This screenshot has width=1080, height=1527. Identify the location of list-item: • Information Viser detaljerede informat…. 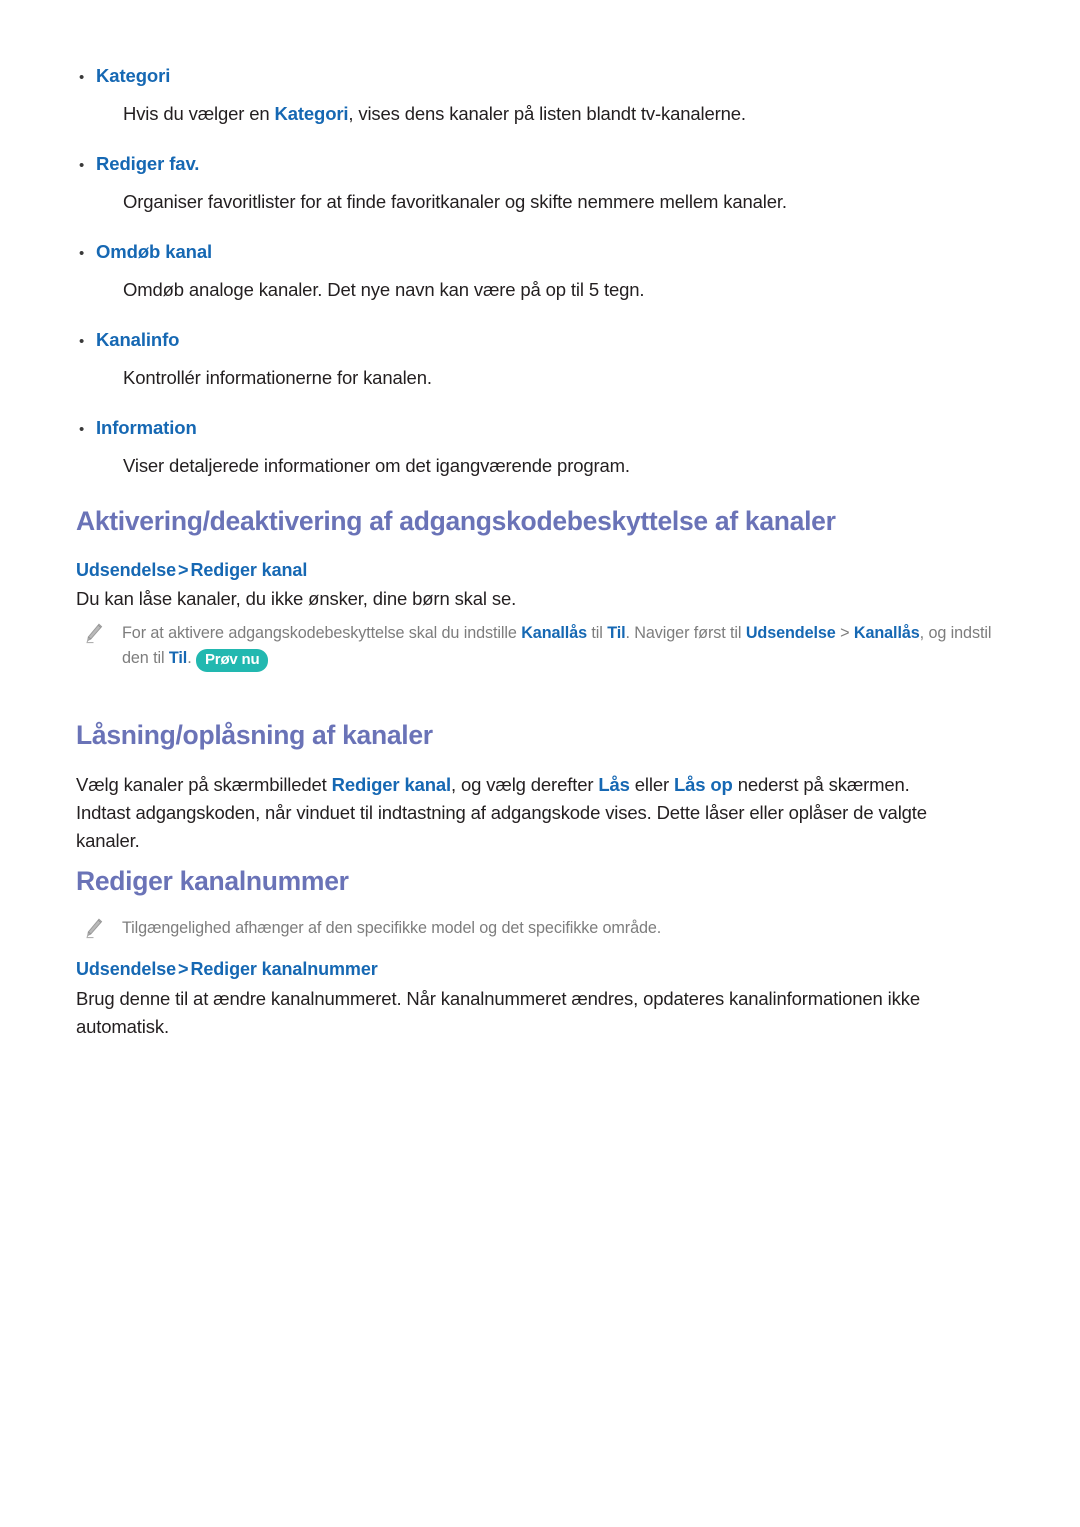
(541, 447).